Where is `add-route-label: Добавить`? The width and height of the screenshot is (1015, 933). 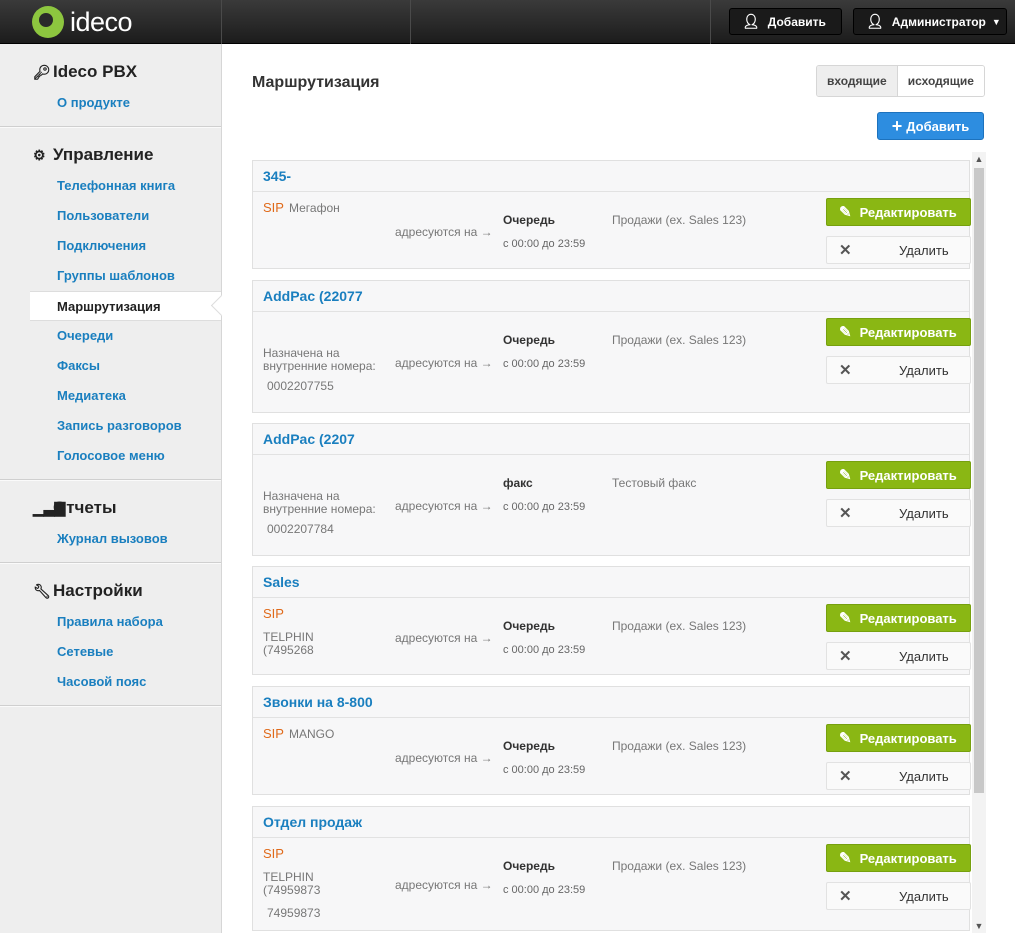 add-route-label: Добавить is located at coordinates (938, 126).